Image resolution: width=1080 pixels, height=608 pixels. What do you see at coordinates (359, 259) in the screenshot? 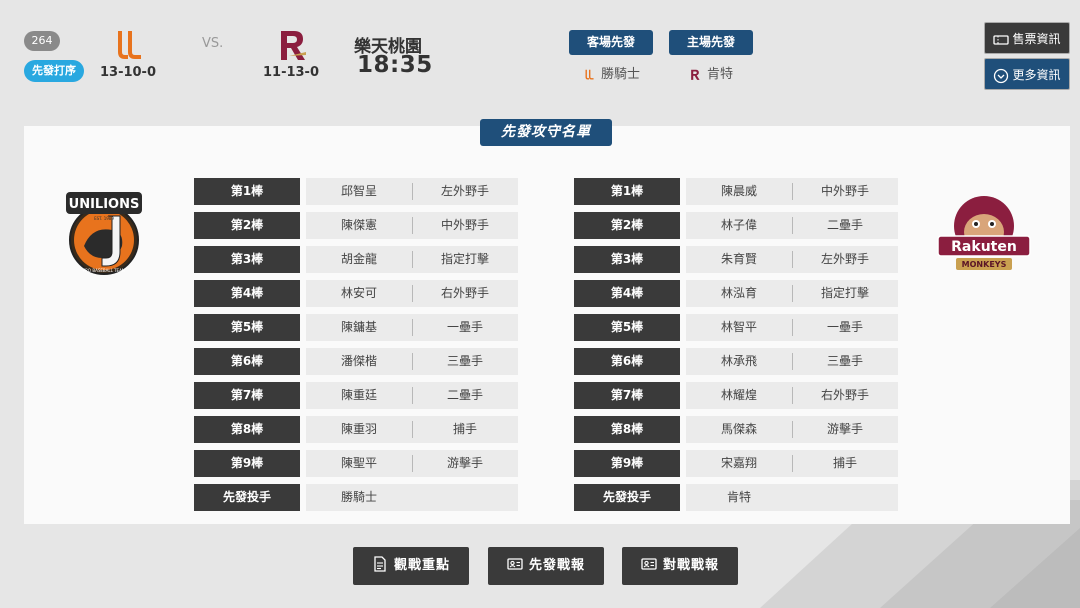
I see `player-name: 胡金龍` at bounding box center [359, 259].